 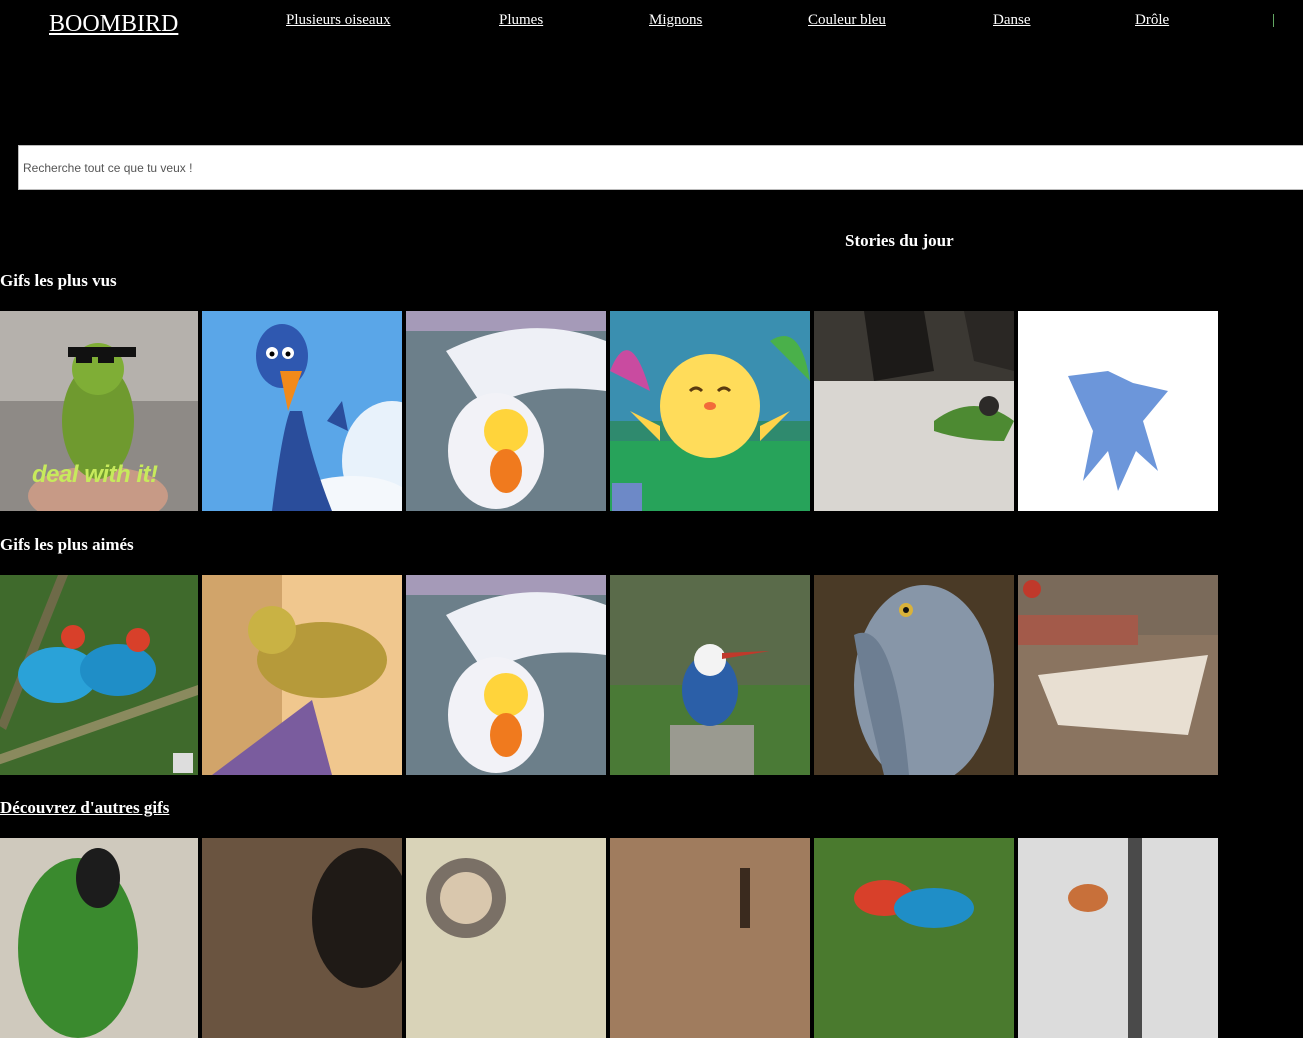 What do you see at coordinates (847, 20) in the screenshot?
I see `nav-link-couleur-bleu: Couleur bleu` at bounding box center [847, 20].